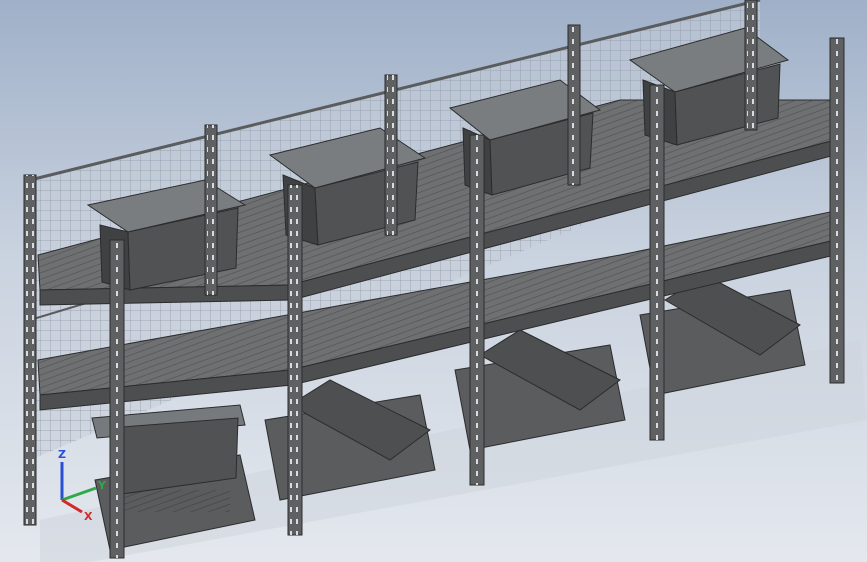 The height and width of the screenshot is (562, 867). What do you see at coordinates (102, 485) in the screenshot?
I see `y-axis-label: Y` at bounding box center [102, 485].